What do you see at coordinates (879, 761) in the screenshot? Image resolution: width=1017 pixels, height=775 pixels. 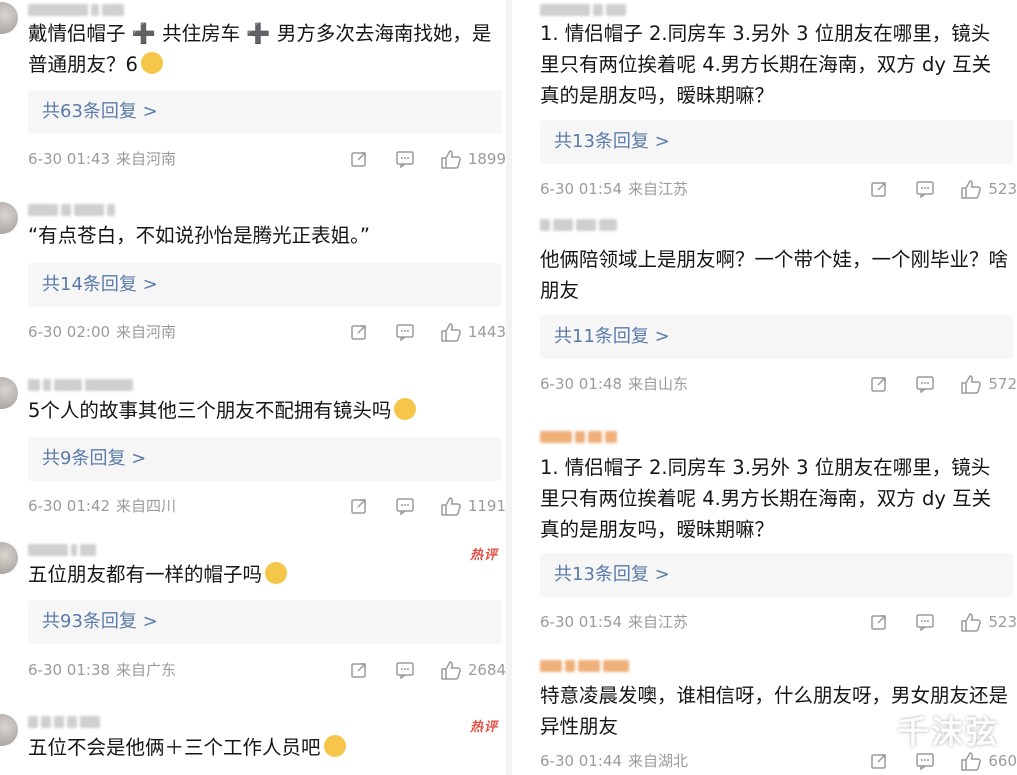 I see `share-icon` at bounding box center [879, 761].